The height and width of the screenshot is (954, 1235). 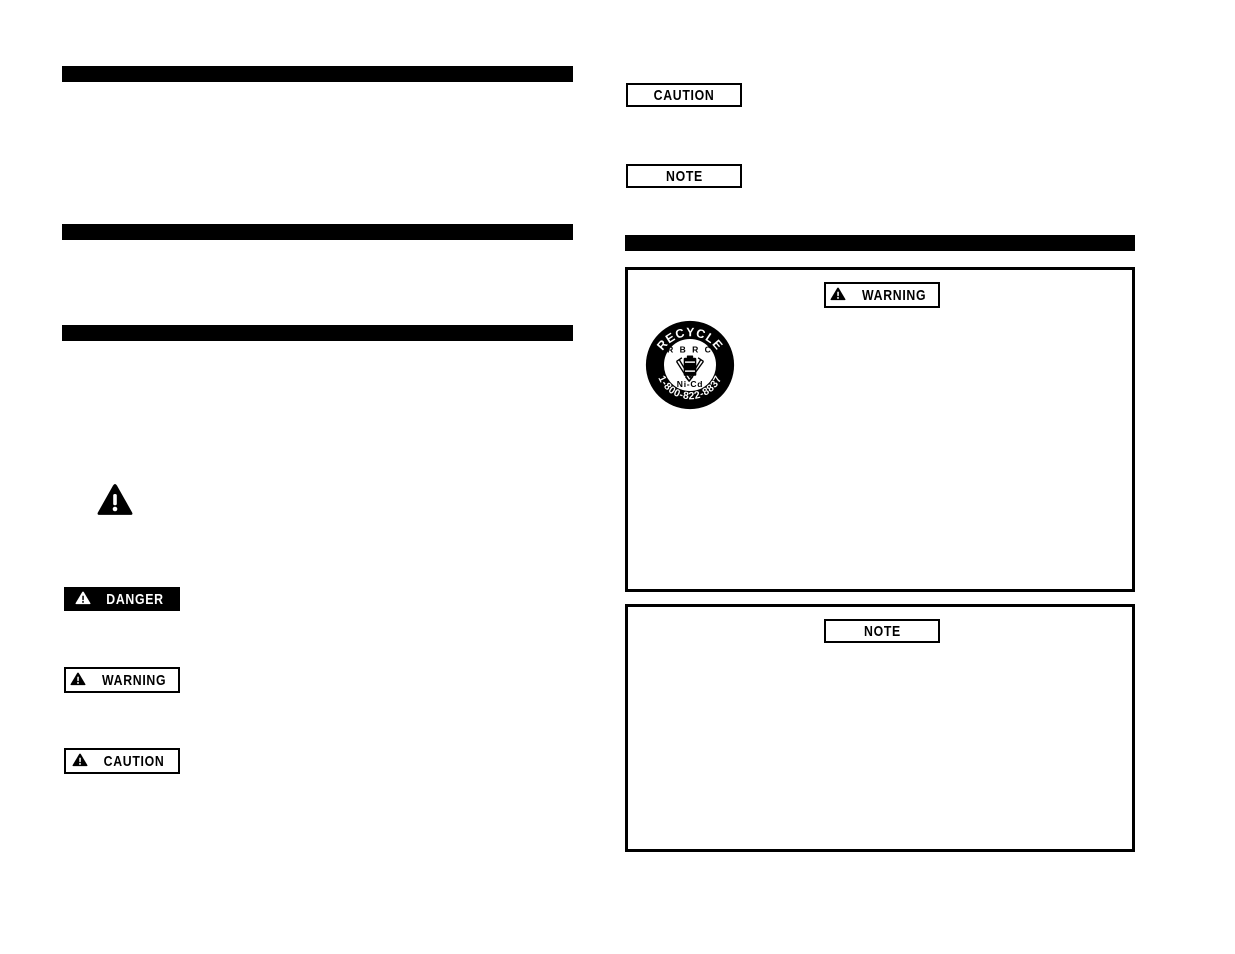 What do you see at coordinates (134, 761) in the screenshot?
I see `caution-badge-label: CAUTION` at bounding box center [134, 761].